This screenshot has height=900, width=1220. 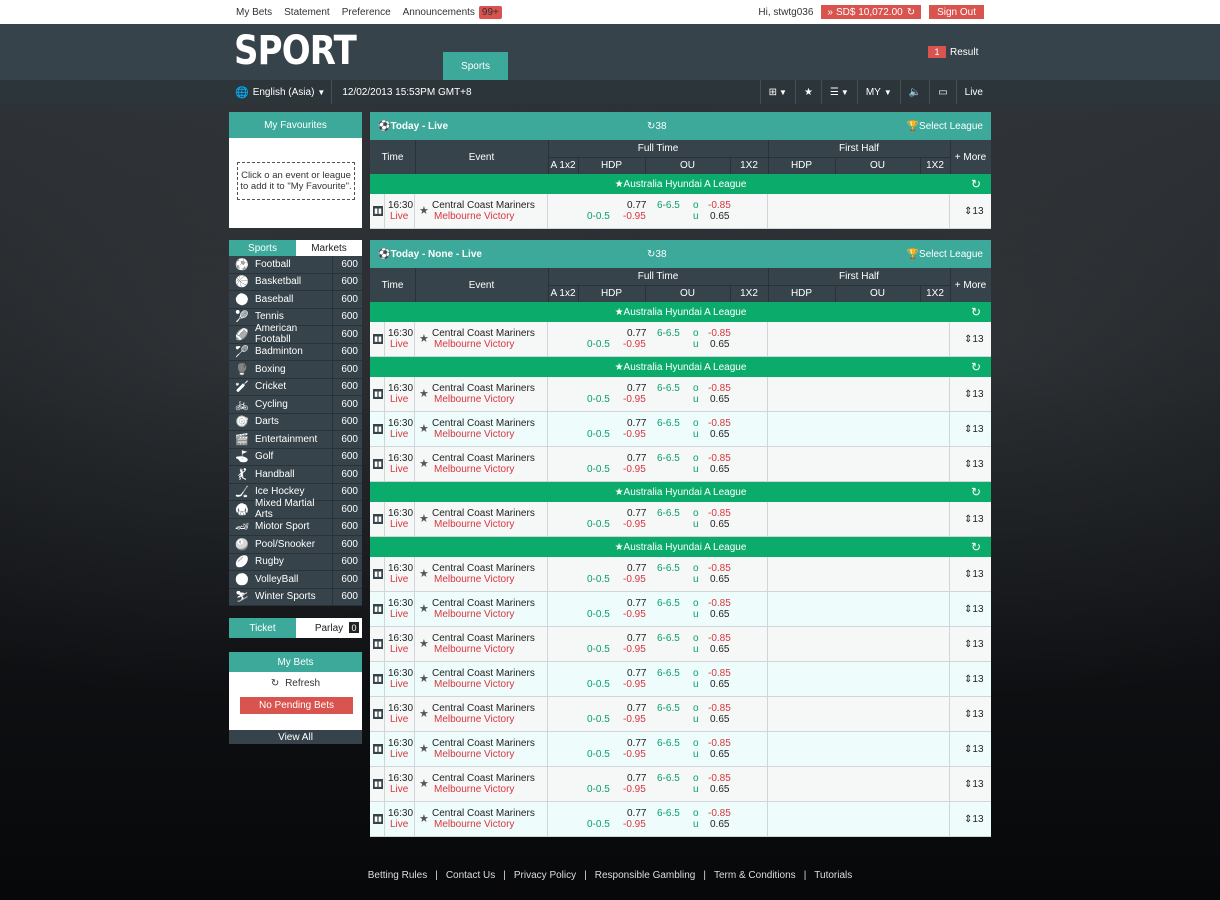 I want to click on live-tv-toggle: ▭, so click(x=942, y=92).